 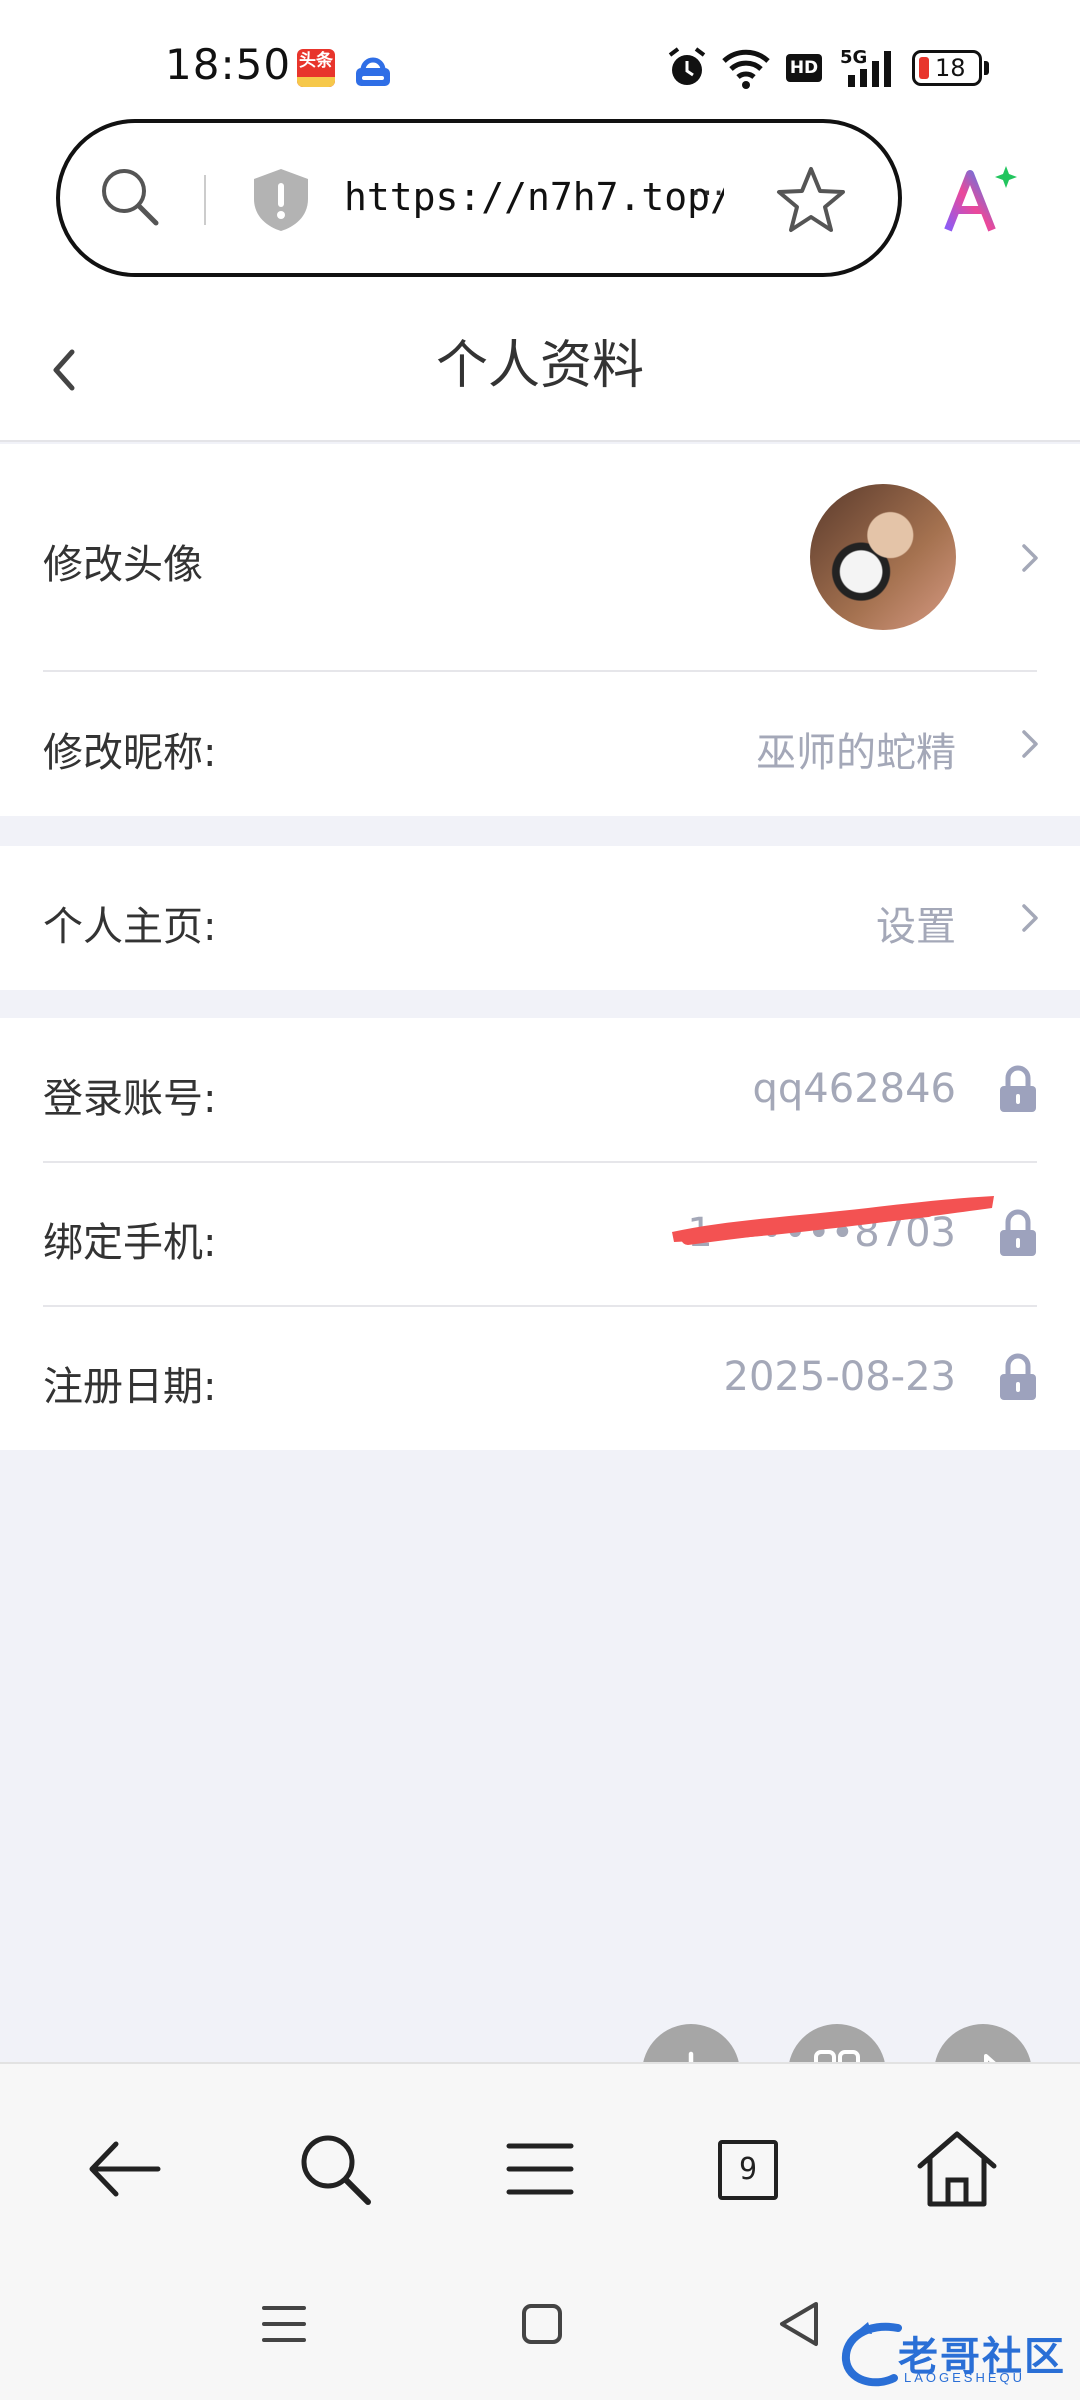 What do you see at coordinates (839, 1377) in the screenshot?
I see `register-value: 2025-08-23` at bounding box center [839, 1377].